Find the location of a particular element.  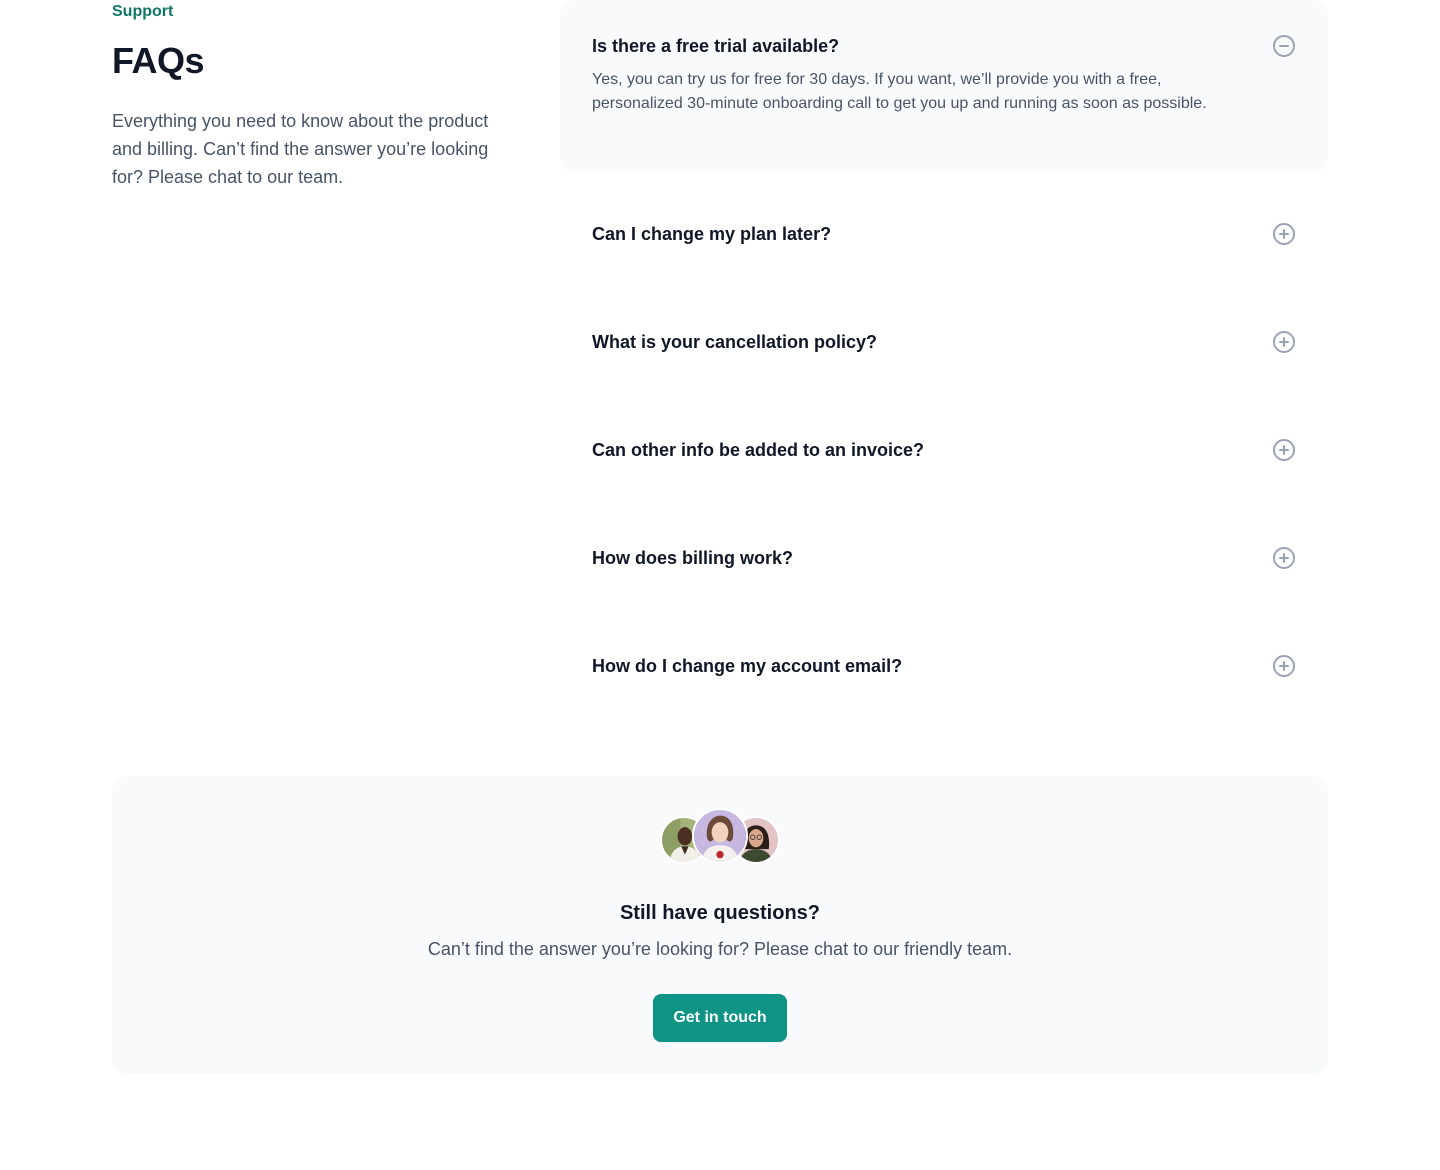

faq-question: Is there a free trial available? is located at coordinates (912, 46).